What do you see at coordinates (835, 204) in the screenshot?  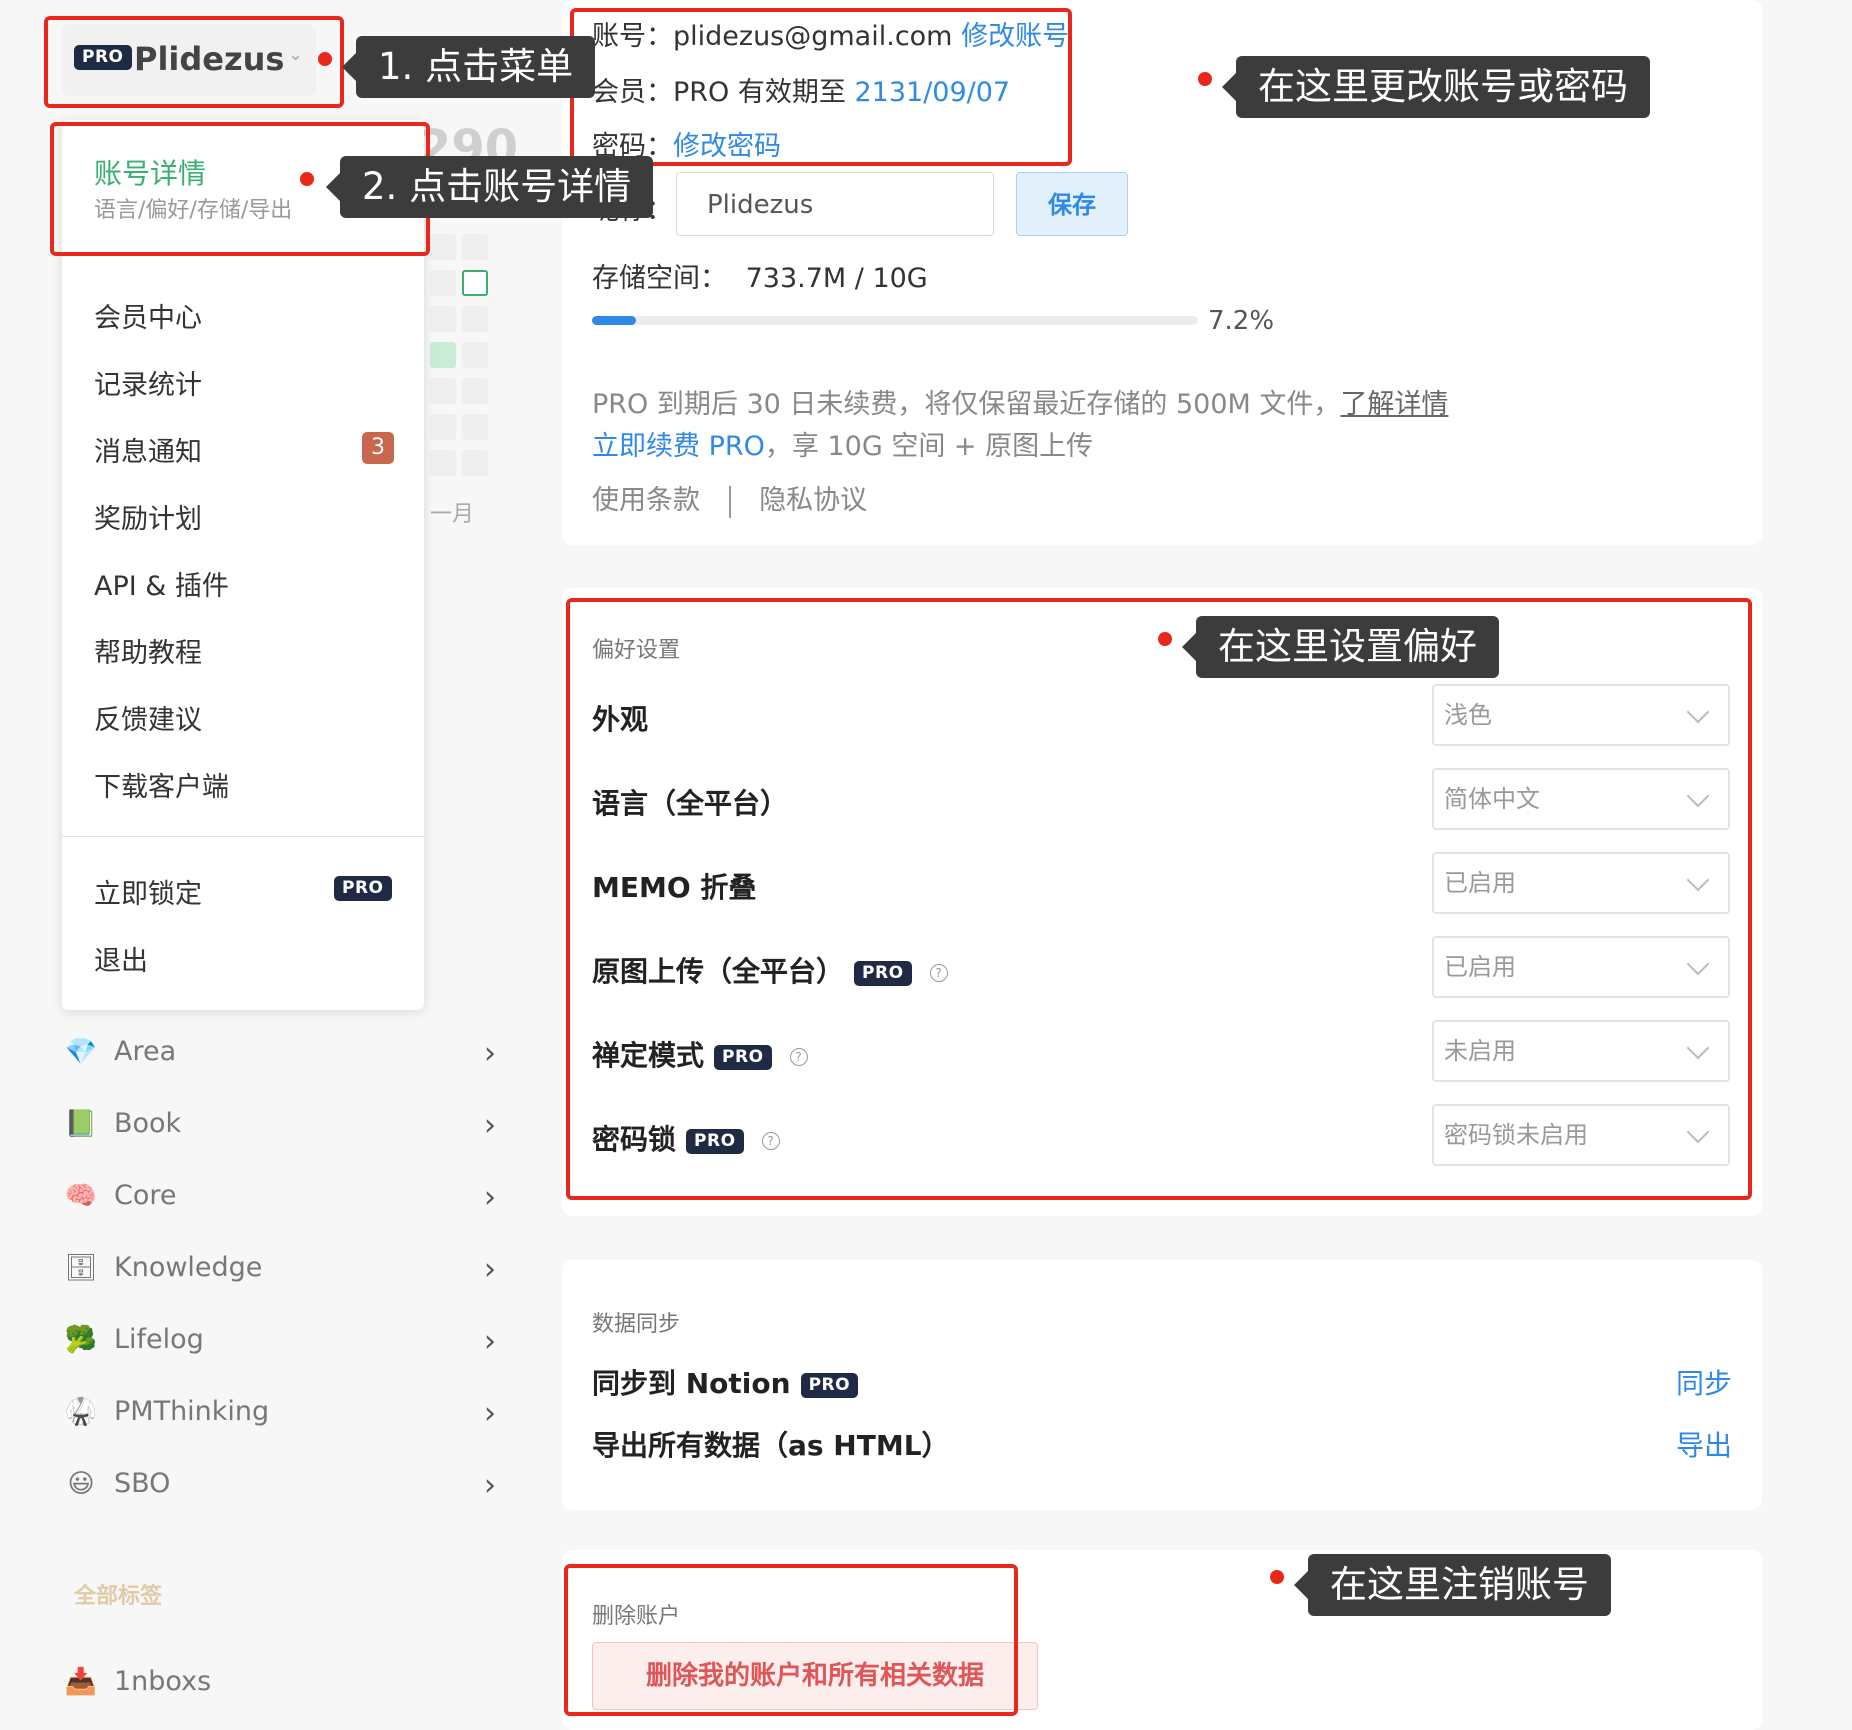 I see `nickname-input: Plidezus` at bounding box center [835, 204].